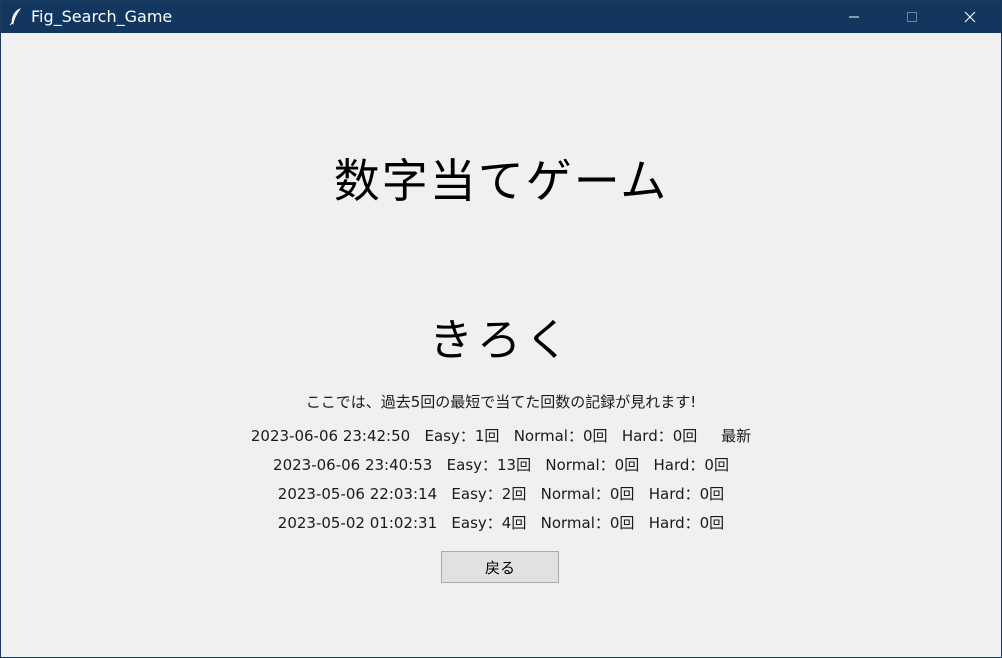 The image size is (1002, 658). I want to click on minimize-button, so click(854, 17).